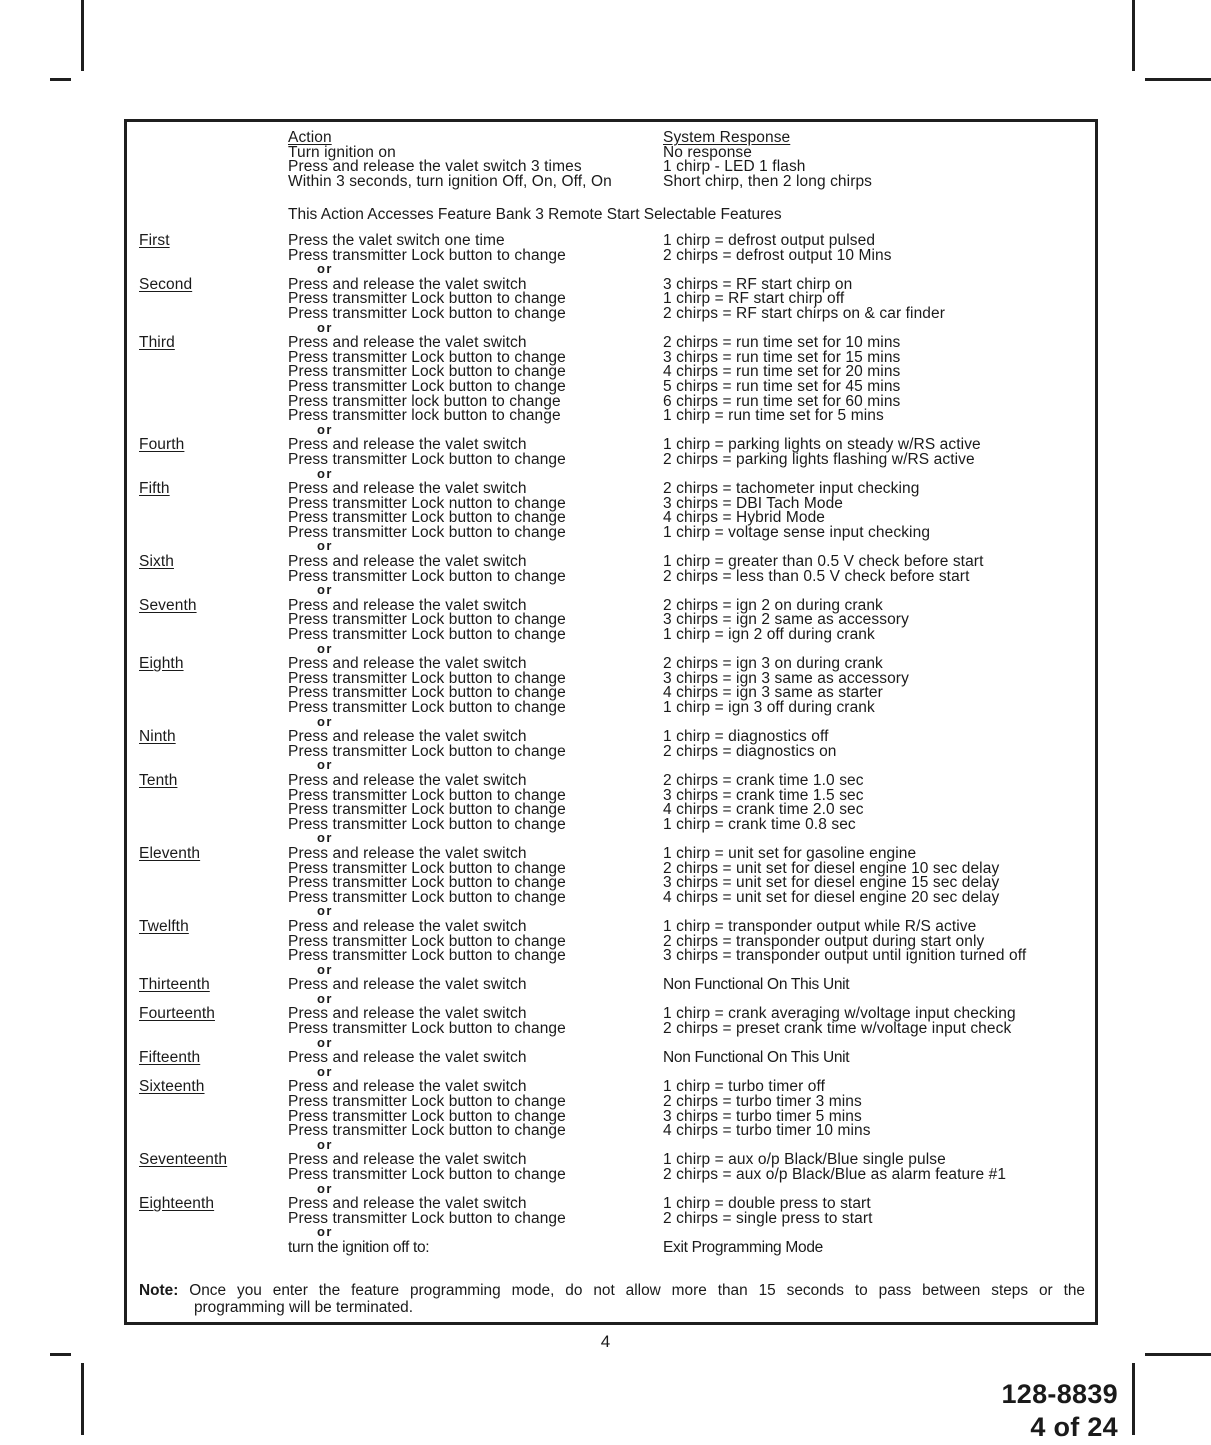 The image size is (1211, 1445). I want to click on row-system-response: 2 chirps = defrost output 10 Mins, so click(777, 255).